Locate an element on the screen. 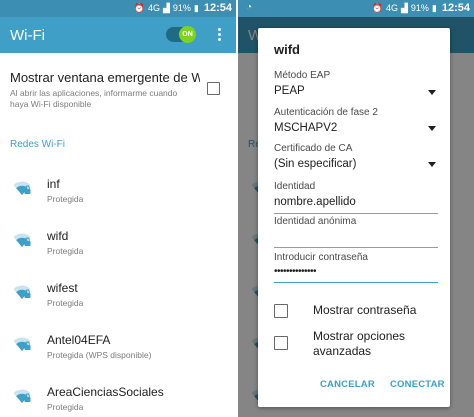  phase2-auth-label: Autenticación de fase 2 is located at coordinates (326, 112).